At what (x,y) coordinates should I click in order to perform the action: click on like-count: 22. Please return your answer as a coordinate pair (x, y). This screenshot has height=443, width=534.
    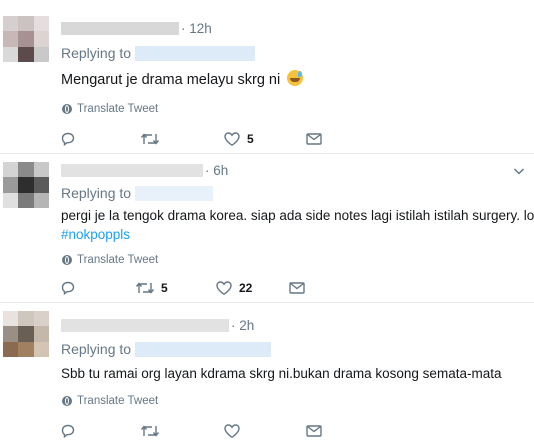
    Looking at the image, I should click on (246, 288).